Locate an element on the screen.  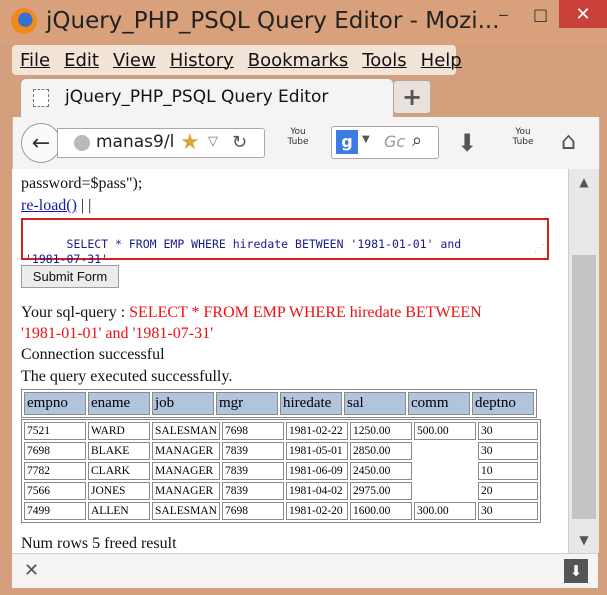
url-bar: manas9/l ★ ▽ ↻ is located at coordinates (161, 143).